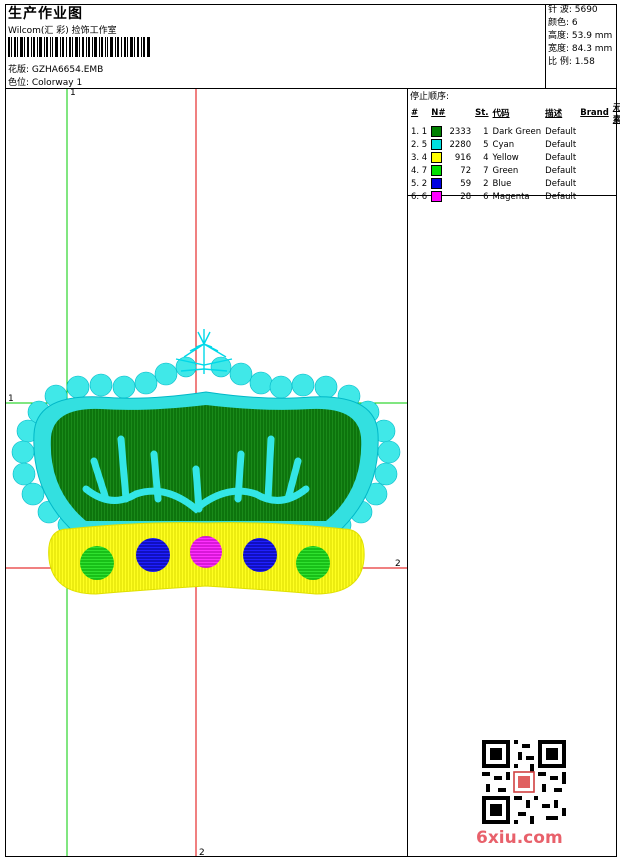 This screenshot has height=860, width=620. I want to click on table-row: 5. 2 59 2 Blue Default, so click(514, 183).